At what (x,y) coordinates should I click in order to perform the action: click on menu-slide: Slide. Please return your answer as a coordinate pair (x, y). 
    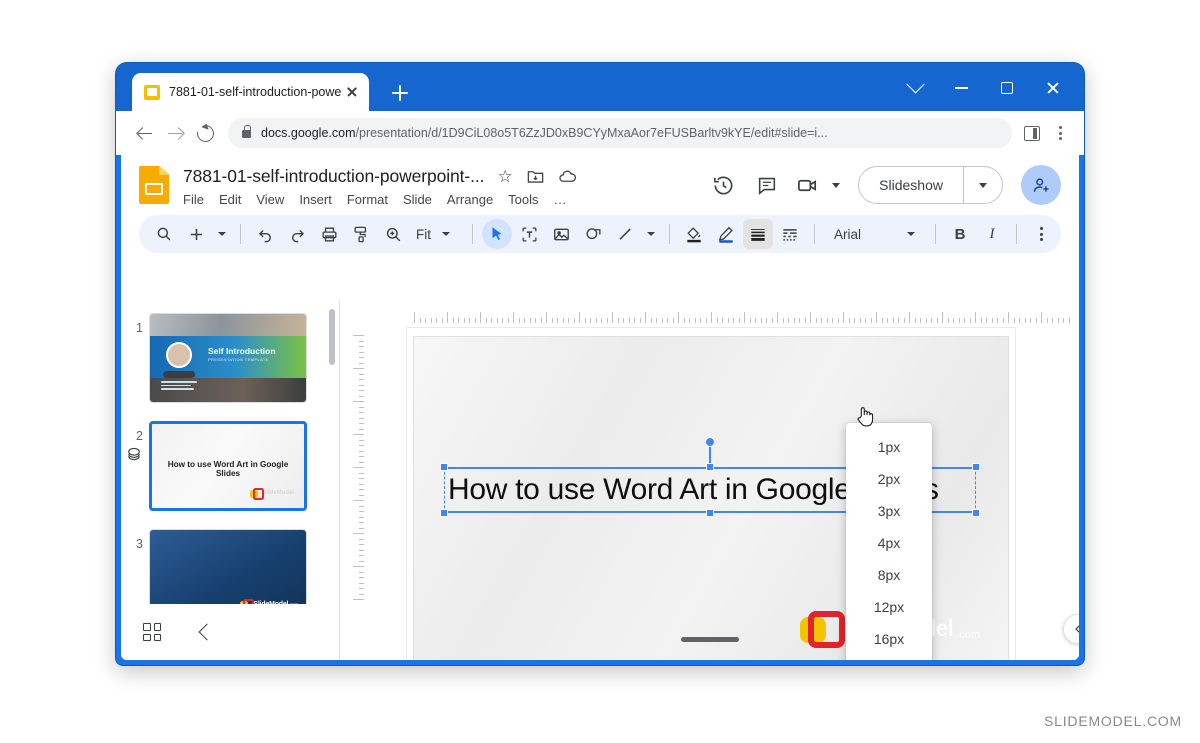
    Looking at the image, I should click on (417, 199).